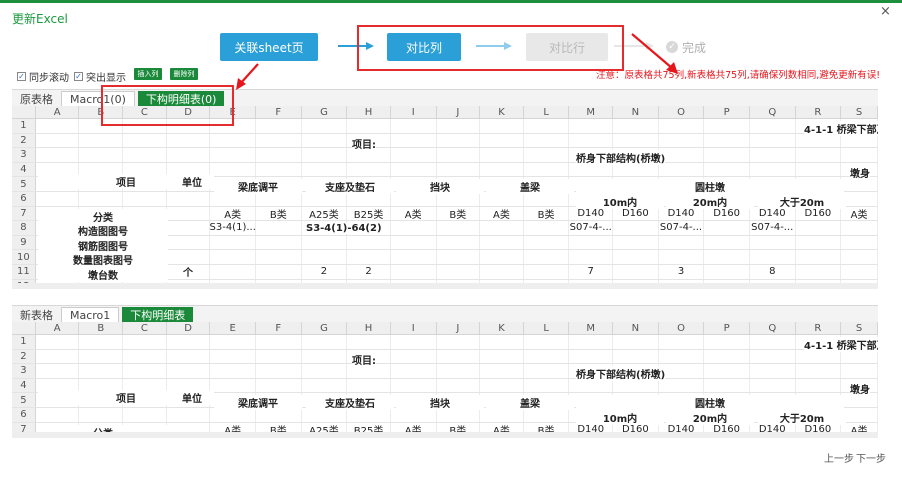  I want to click on column-header: L, so click(547, 112).